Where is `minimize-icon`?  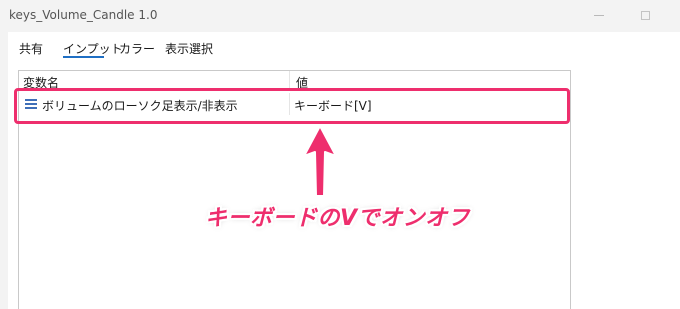
minimize-icon is located at coordinates (599, 15).